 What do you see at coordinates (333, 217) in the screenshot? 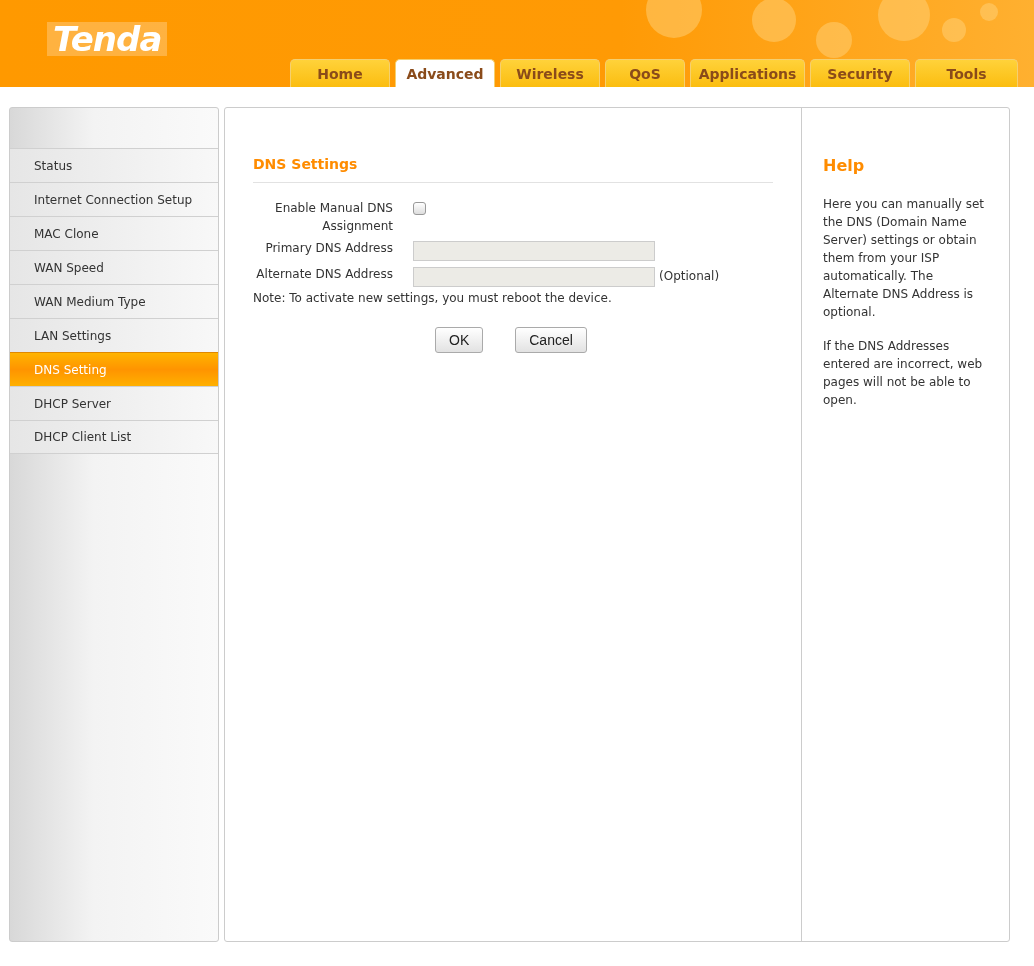
I see `field-label: Enable Manual DNS Assignment` at bounding box center [333, 217].